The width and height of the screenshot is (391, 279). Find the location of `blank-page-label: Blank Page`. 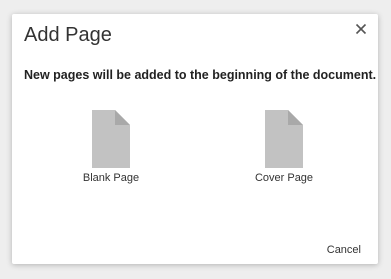

blank-page-label: Blank Page is located at coordinates (111, 178).